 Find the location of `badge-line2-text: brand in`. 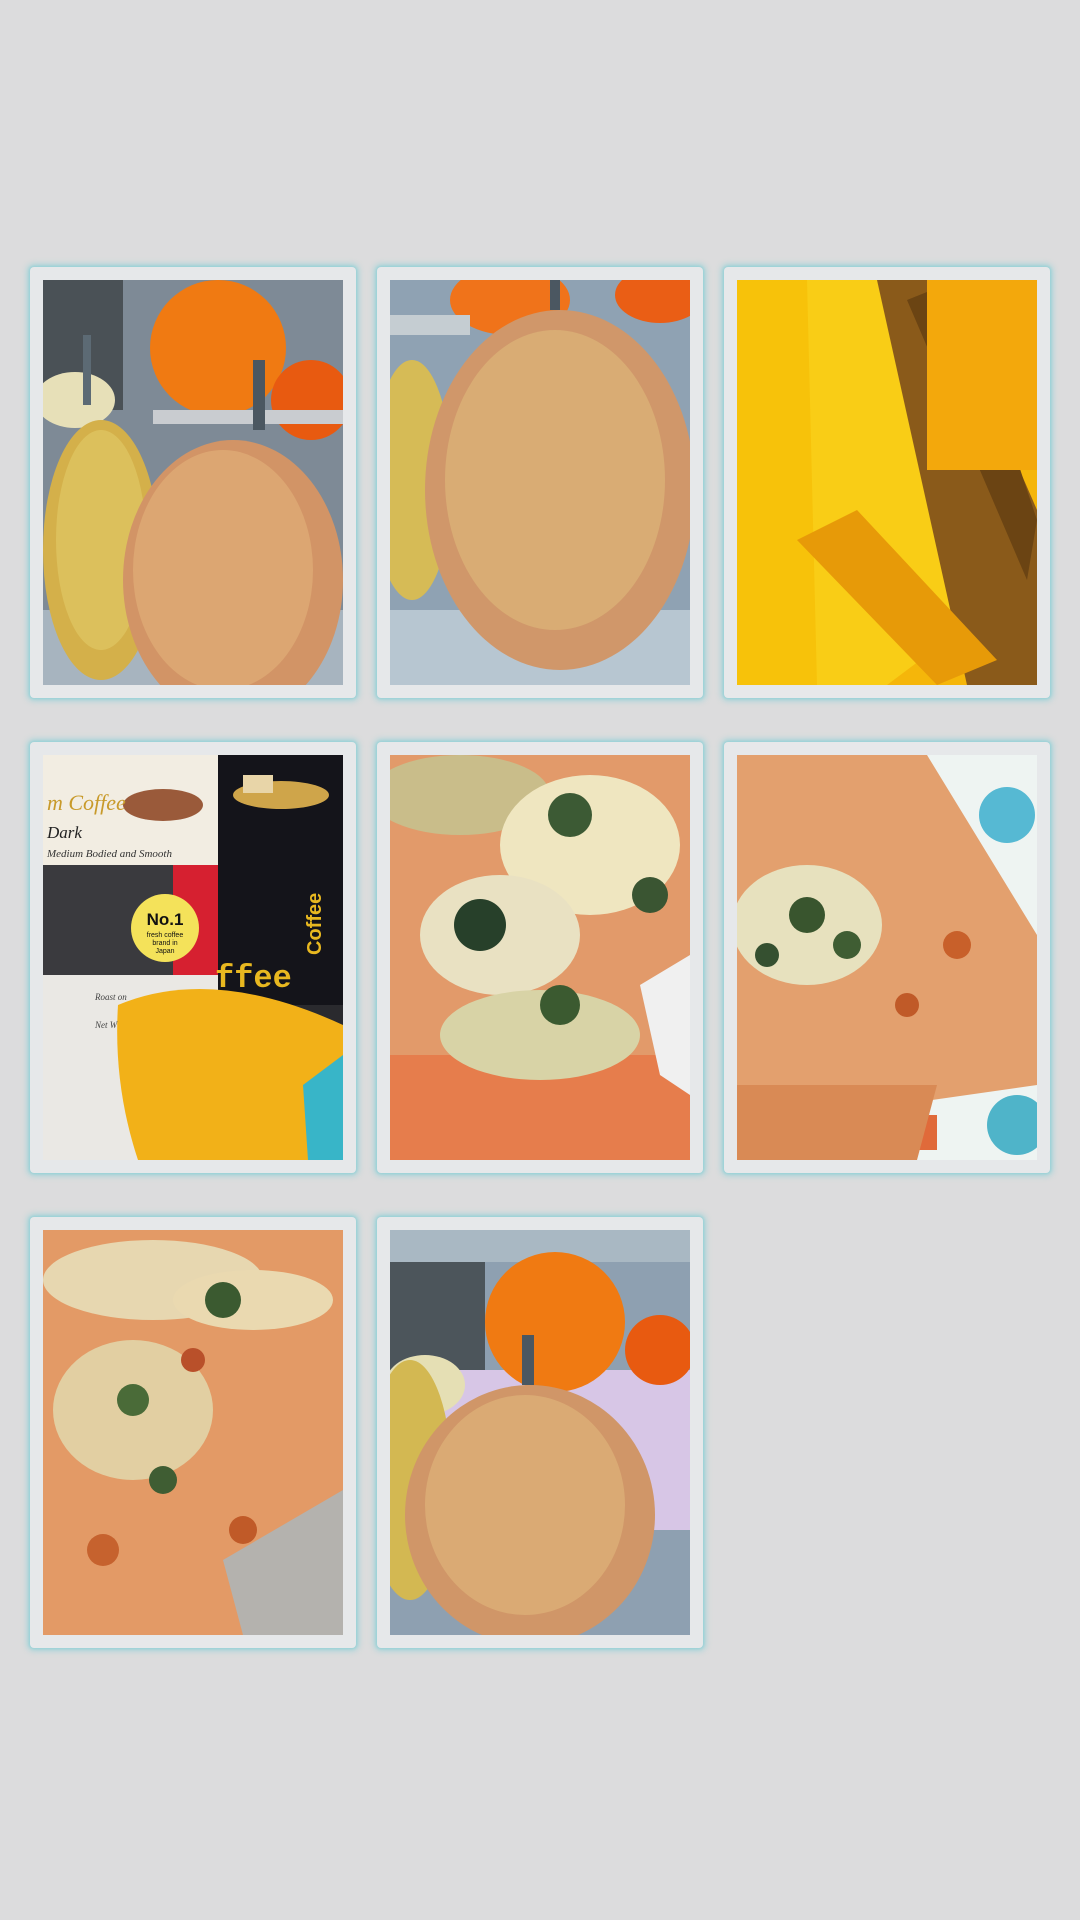

badge-line2-text: brand in is located at coordinates (164, 943).